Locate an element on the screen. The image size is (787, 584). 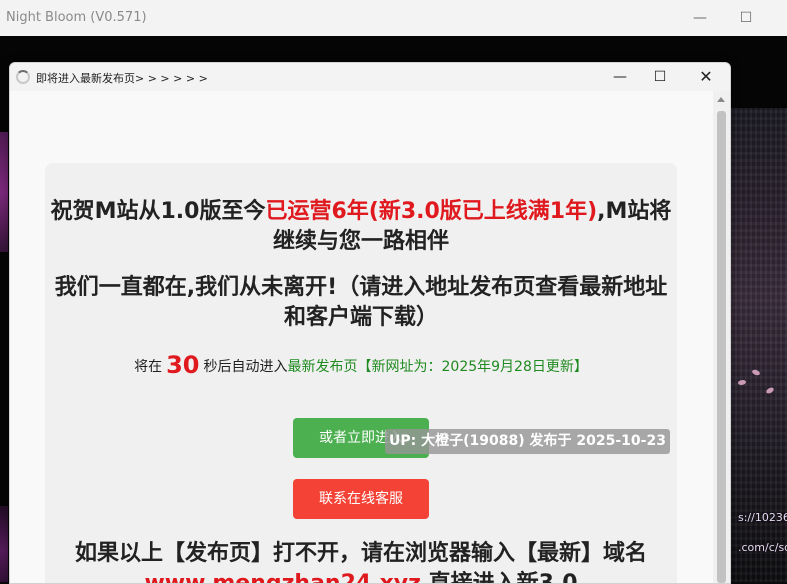
background-url-text: .com/c/sd is located at coordinates (762, 547).